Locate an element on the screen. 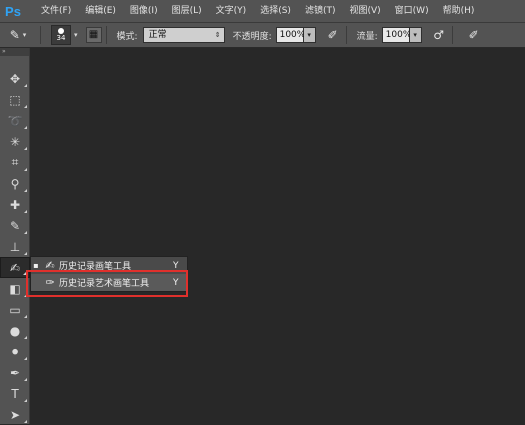 The width and height of the screenshot is (525, 425). brush-tool-icon: ✎ is located at coordinates (15, 225).